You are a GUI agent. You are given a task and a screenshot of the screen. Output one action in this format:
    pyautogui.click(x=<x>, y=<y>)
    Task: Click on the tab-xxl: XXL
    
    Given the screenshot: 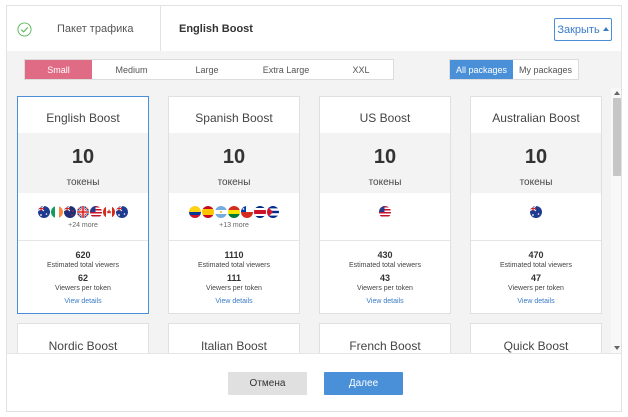 What is the action you would take?
    pyautogui.click(x=361, y=69)
    